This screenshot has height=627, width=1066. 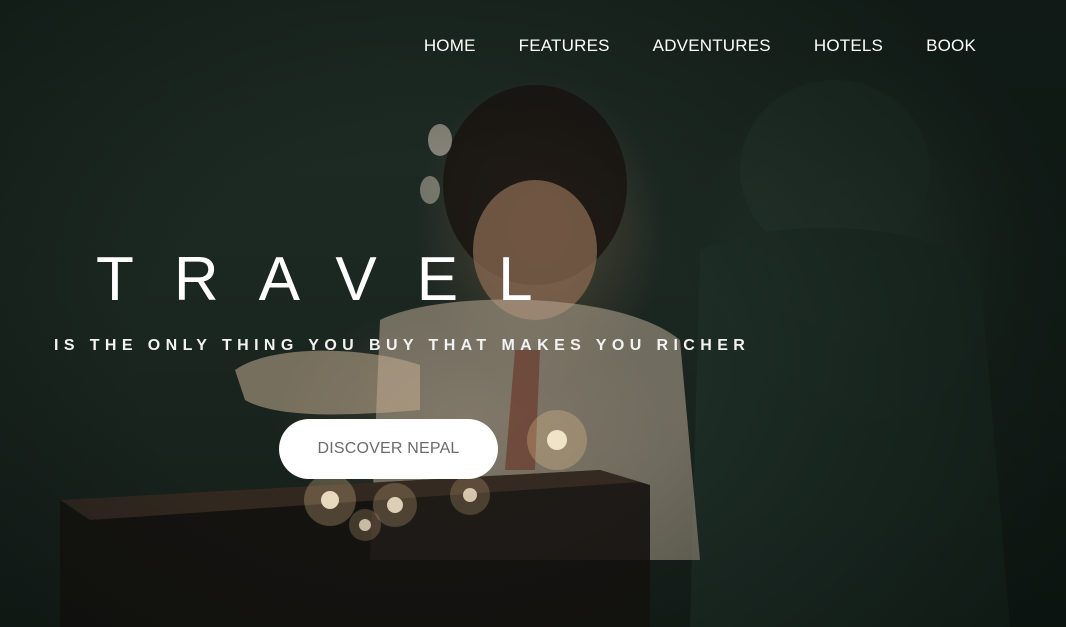 I want to click on nav-home-link: HOME, so click(x=450, y=46).